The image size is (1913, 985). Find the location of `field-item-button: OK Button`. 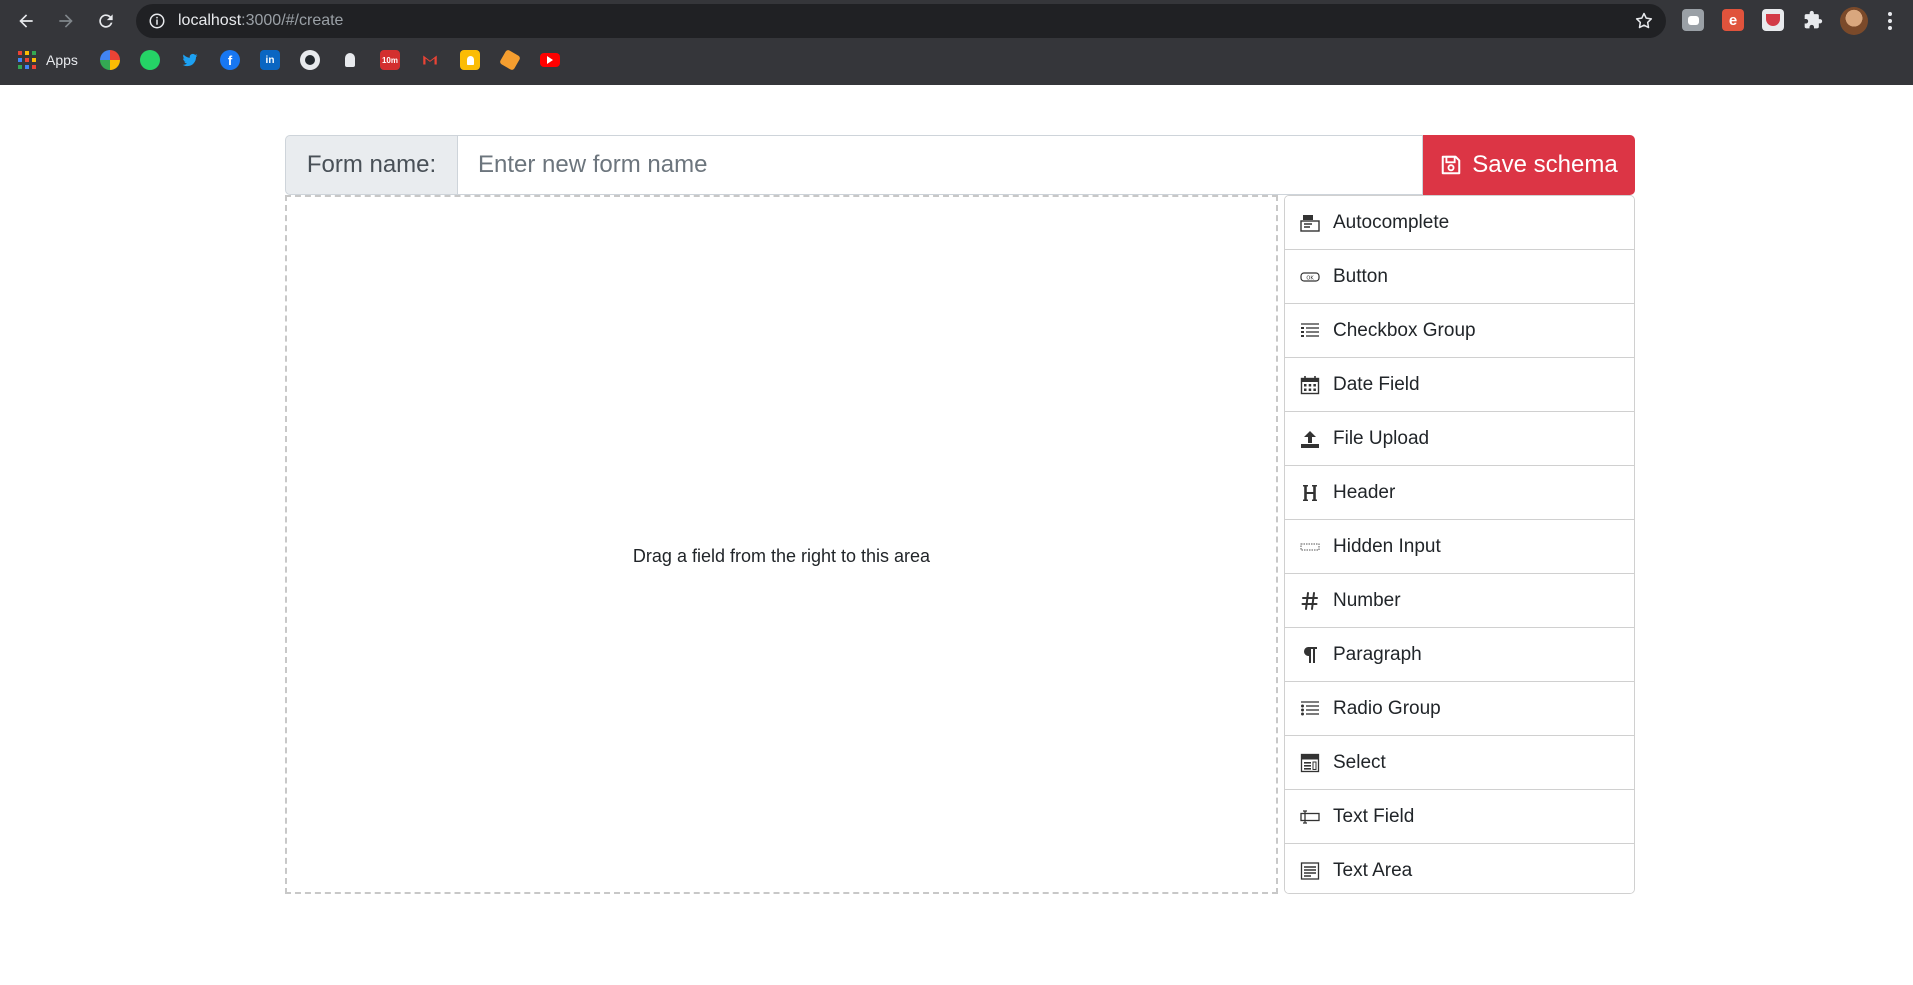

field-item-button: OK Button is located at coordinates (1459, 277).